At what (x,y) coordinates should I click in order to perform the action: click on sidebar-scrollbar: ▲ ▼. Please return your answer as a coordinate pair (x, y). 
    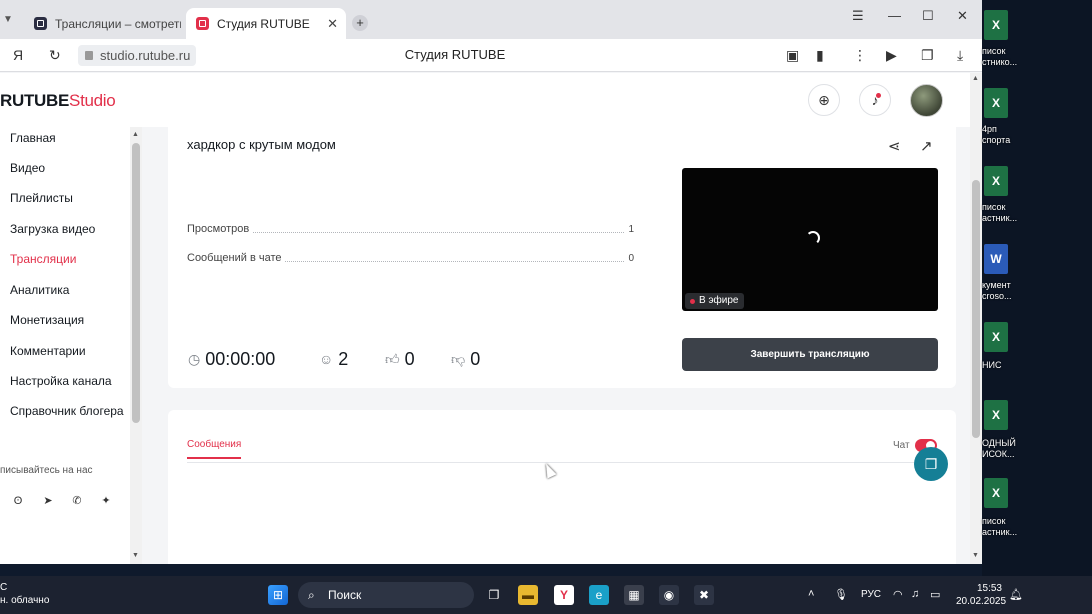
    Looking at the image, I should click on (136, 345).